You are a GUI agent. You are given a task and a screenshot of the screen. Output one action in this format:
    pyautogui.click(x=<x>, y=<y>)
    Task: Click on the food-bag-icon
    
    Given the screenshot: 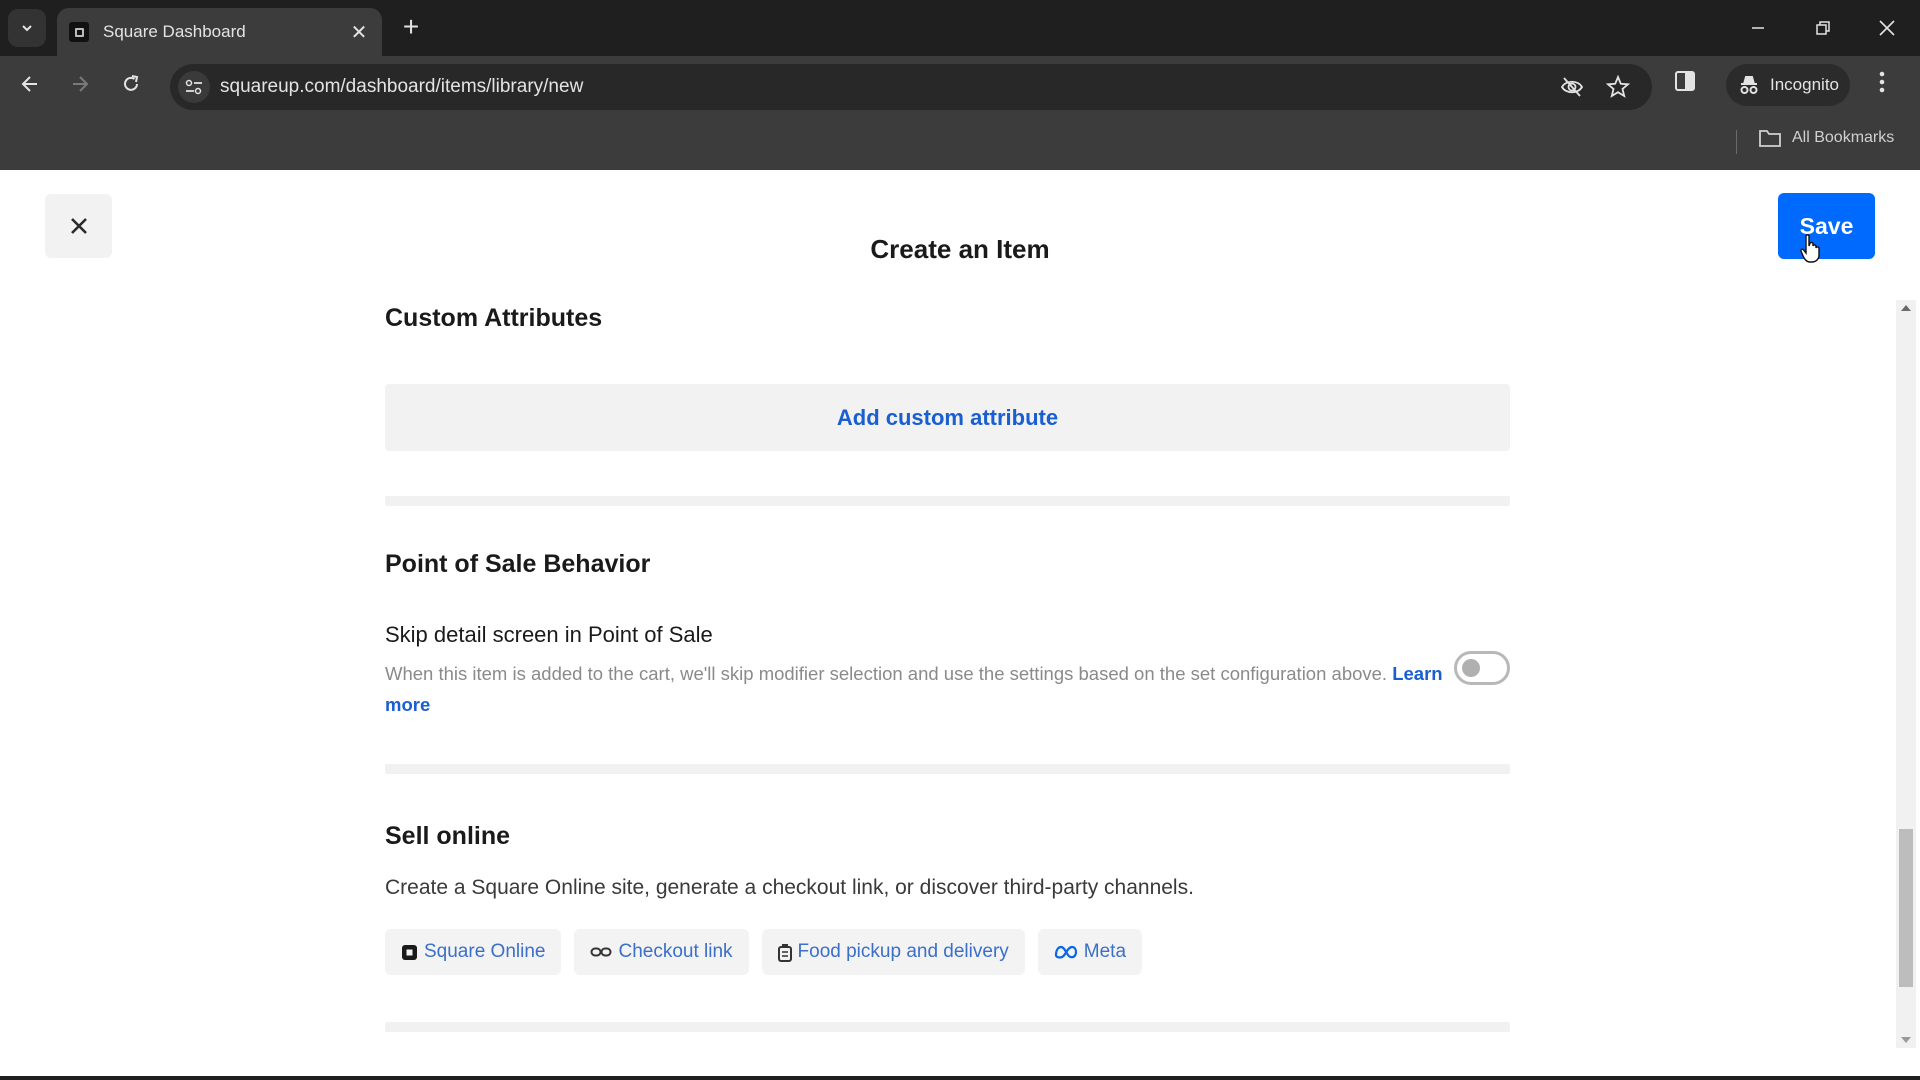 What is the action you would take?
    pyautogui.click(x=784, y=952)
    